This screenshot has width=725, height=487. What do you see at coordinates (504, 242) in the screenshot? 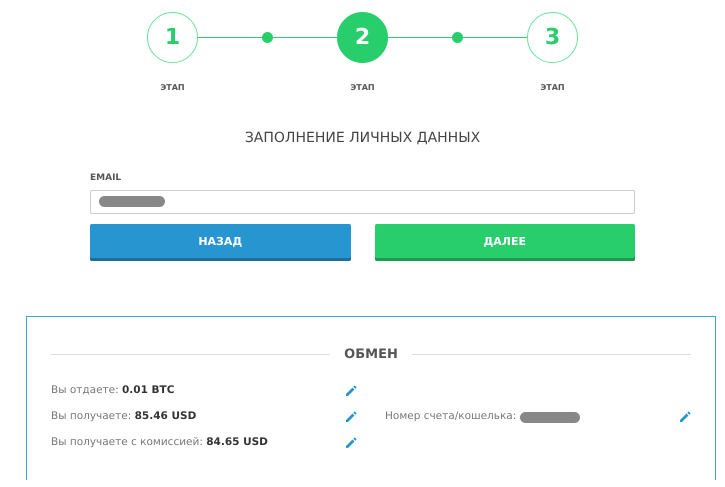
I see `next-button: ДАЛЕЕ` at bounding box center [504, 242].